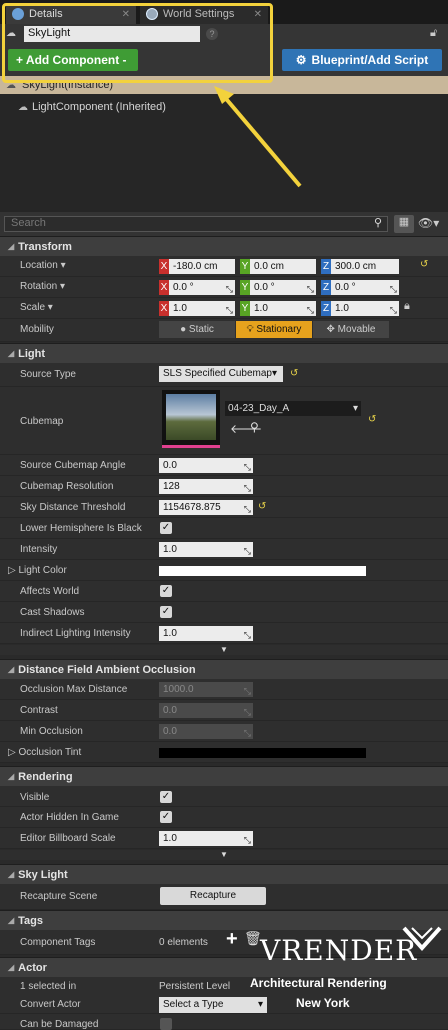 The height and width of the screenshot is (1030, 448). What do you see at coordinates (166, 817) in the screenshot?
I see `hidden-in-game-checkbox: ✓` at bounding box center [166, 817].